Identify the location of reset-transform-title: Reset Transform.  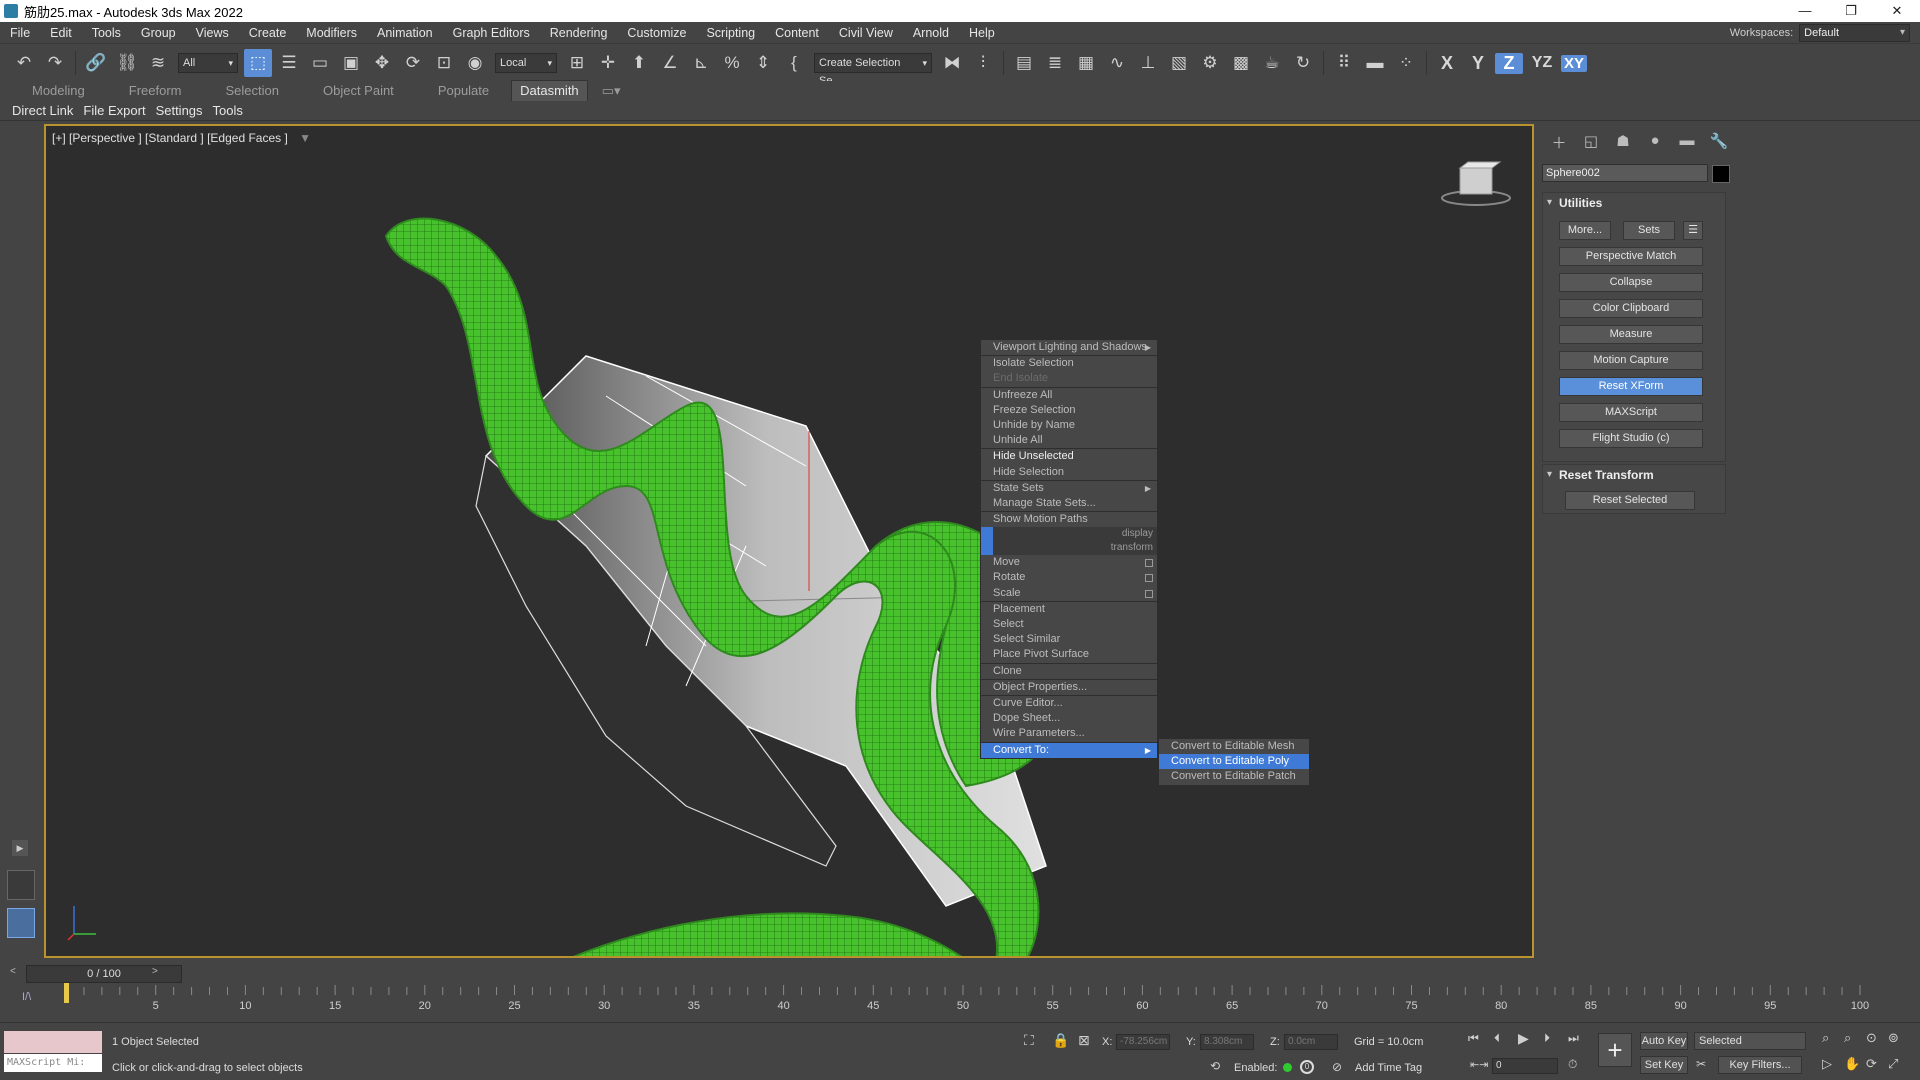
(1634, 475).